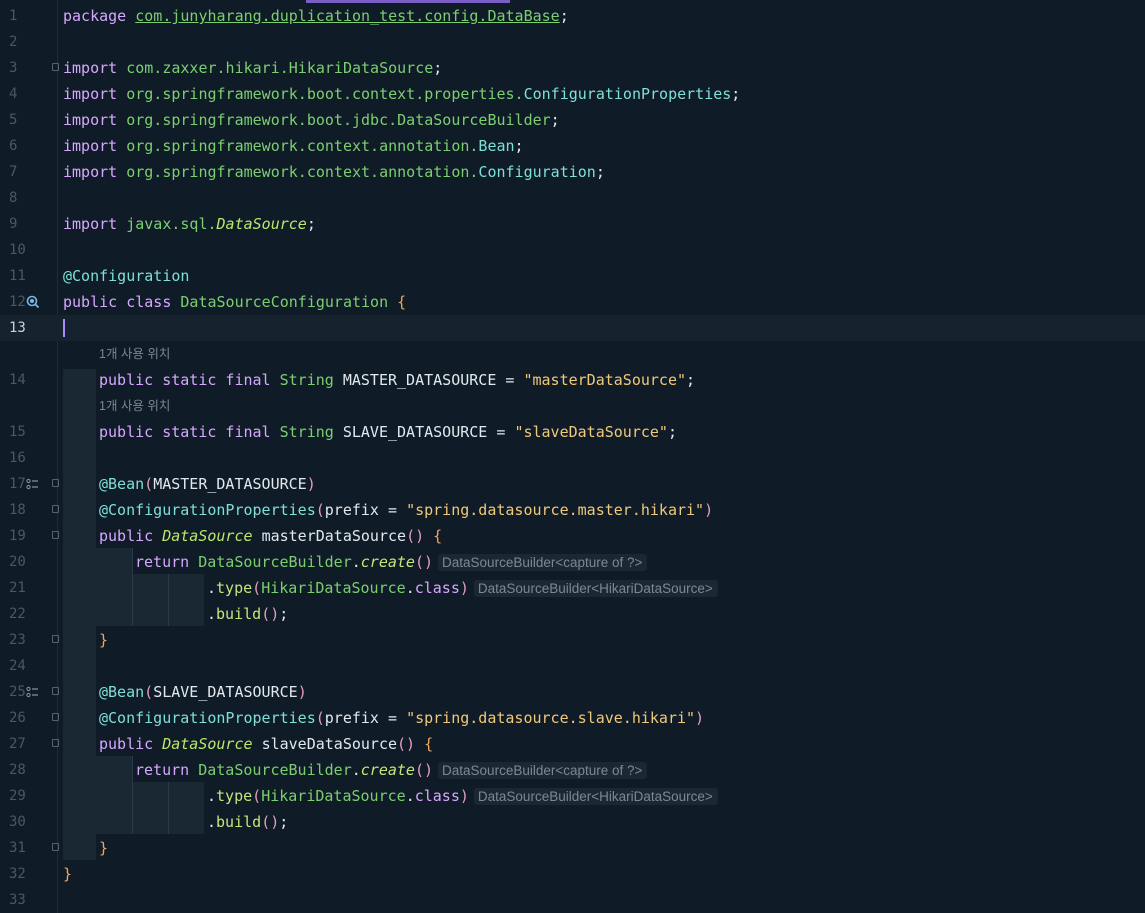 The height and width of the screenshot is (913, 1145). What do you see at coordinates (13, 224) in the screenshot?
I see `line-number: 9` at bounding box center [13, 224].